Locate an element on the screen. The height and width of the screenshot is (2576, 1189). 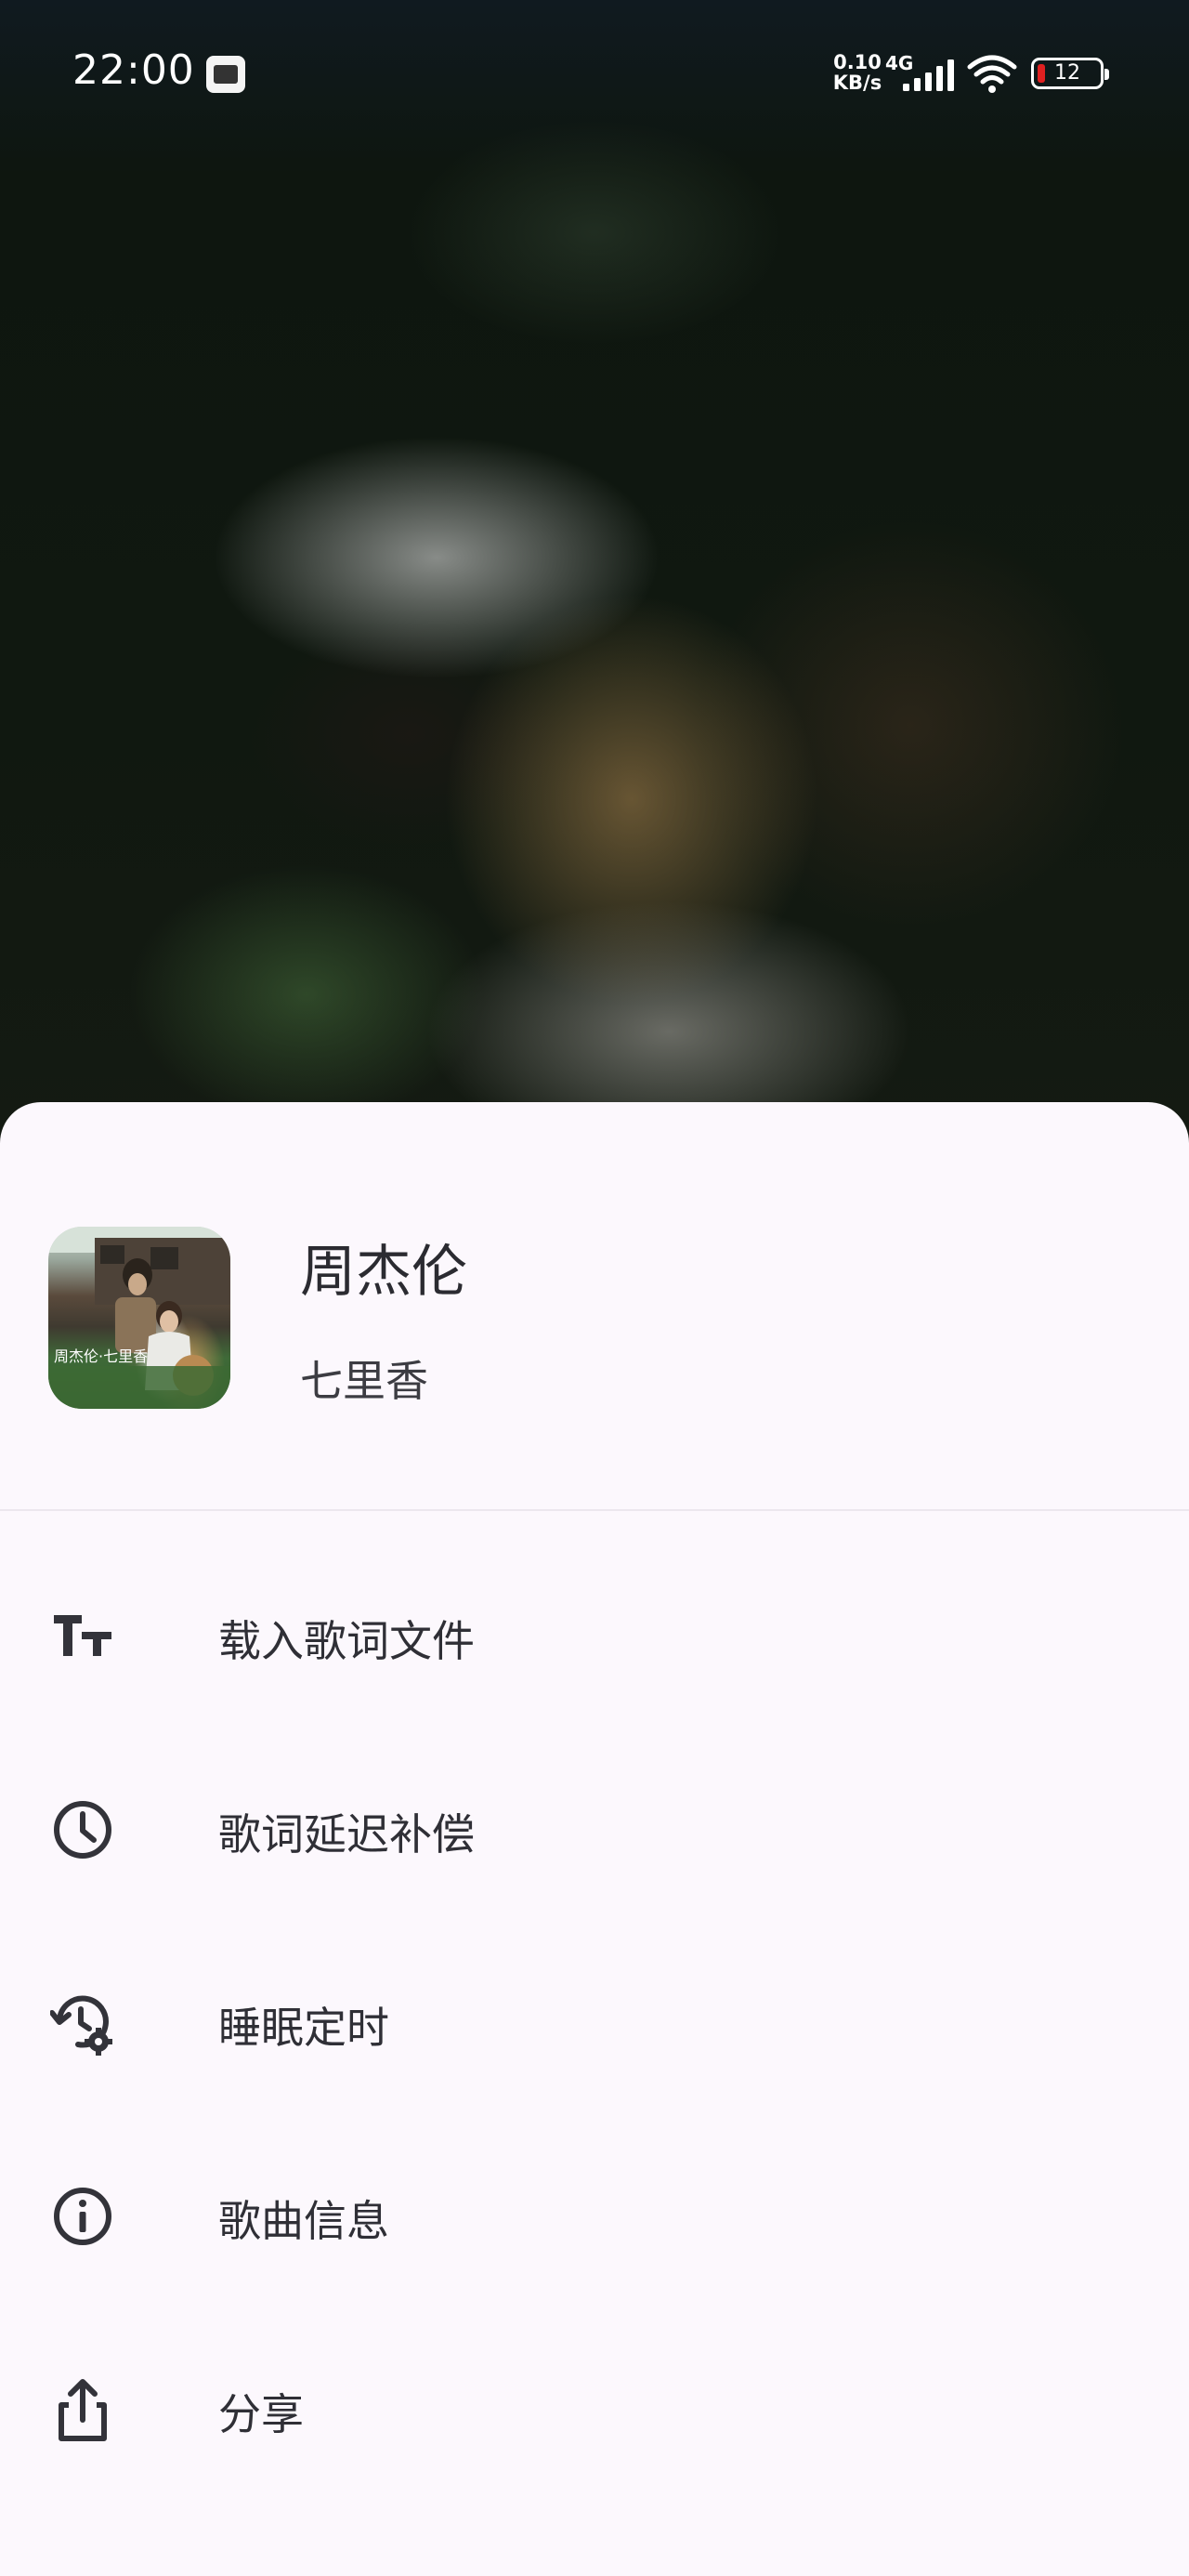
album-art: 周杰伦·七里香 is located at coordinates (139, 1318).